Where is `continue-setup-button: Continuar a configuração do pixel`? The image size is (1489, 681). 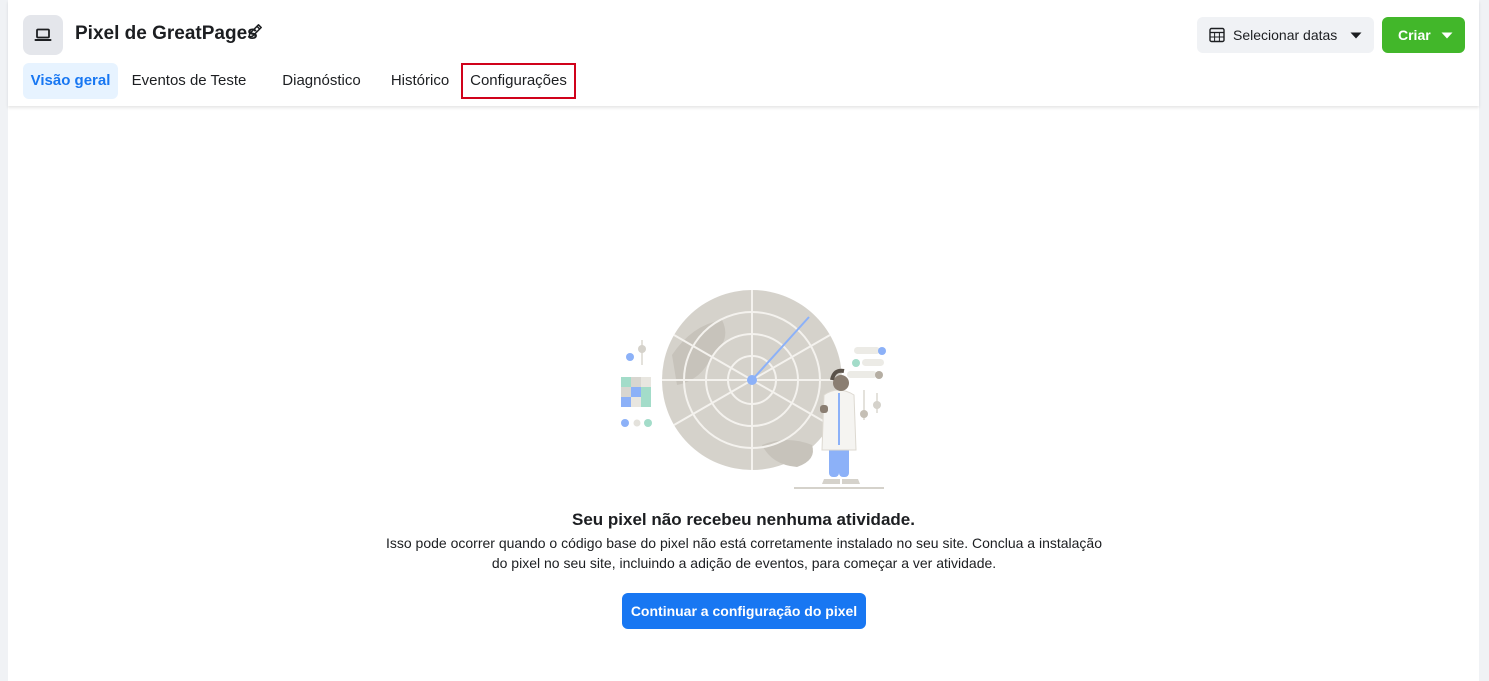
continue-setup-button: Continuar a configuração do pixel is located at coordinates (744, 611).